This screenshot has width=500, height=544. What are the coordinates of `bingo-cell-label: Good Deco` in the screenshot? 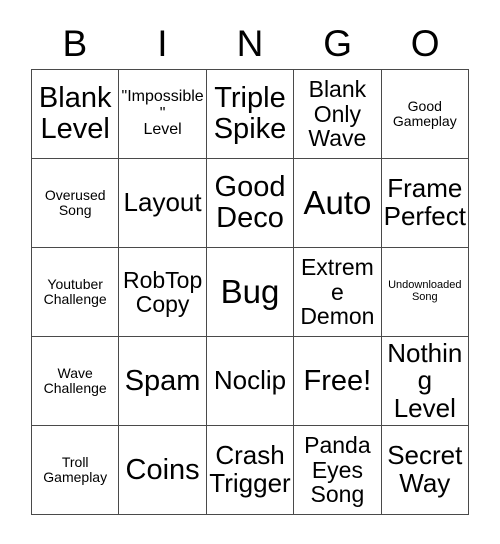 It's located at (250, 202).